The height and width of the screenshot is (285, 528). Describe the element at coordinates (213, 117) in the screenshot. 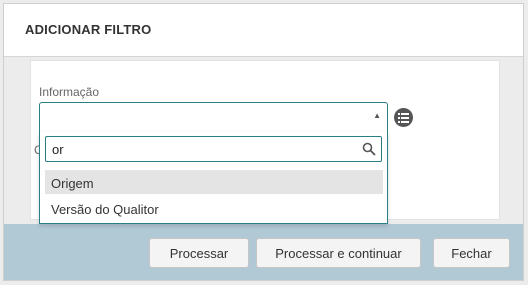

I see `informacao-select: ▲` at that location.